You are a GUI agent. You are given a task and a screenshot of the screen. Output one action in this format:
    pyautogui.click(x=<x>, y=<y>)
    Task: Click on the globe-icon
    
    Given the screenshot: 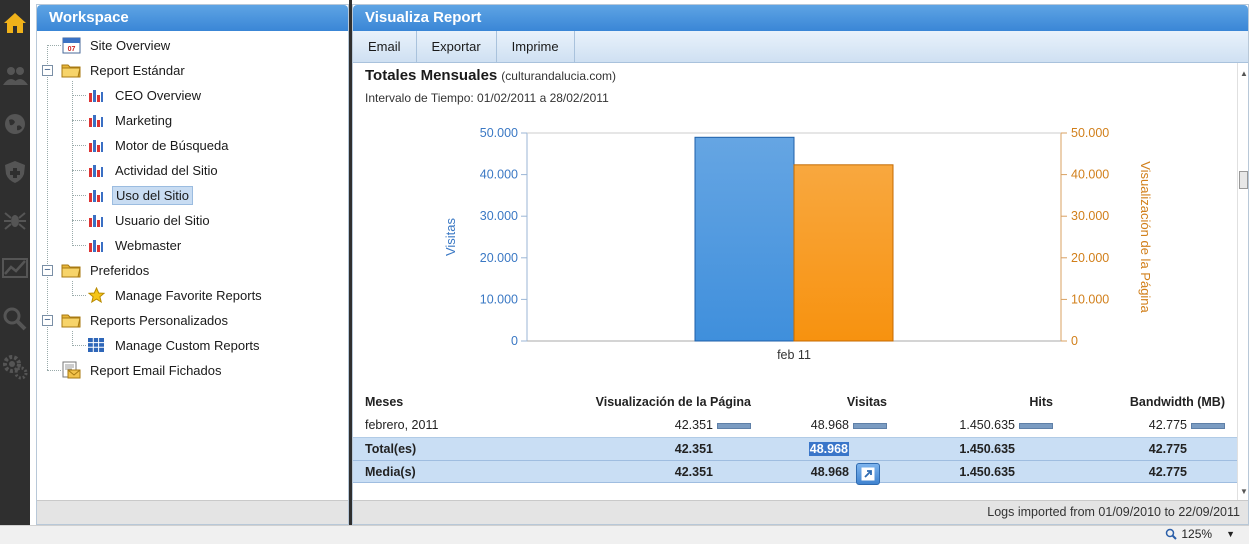 What is the action you would take?
    pyautogui.click(x=15, y=124)
    